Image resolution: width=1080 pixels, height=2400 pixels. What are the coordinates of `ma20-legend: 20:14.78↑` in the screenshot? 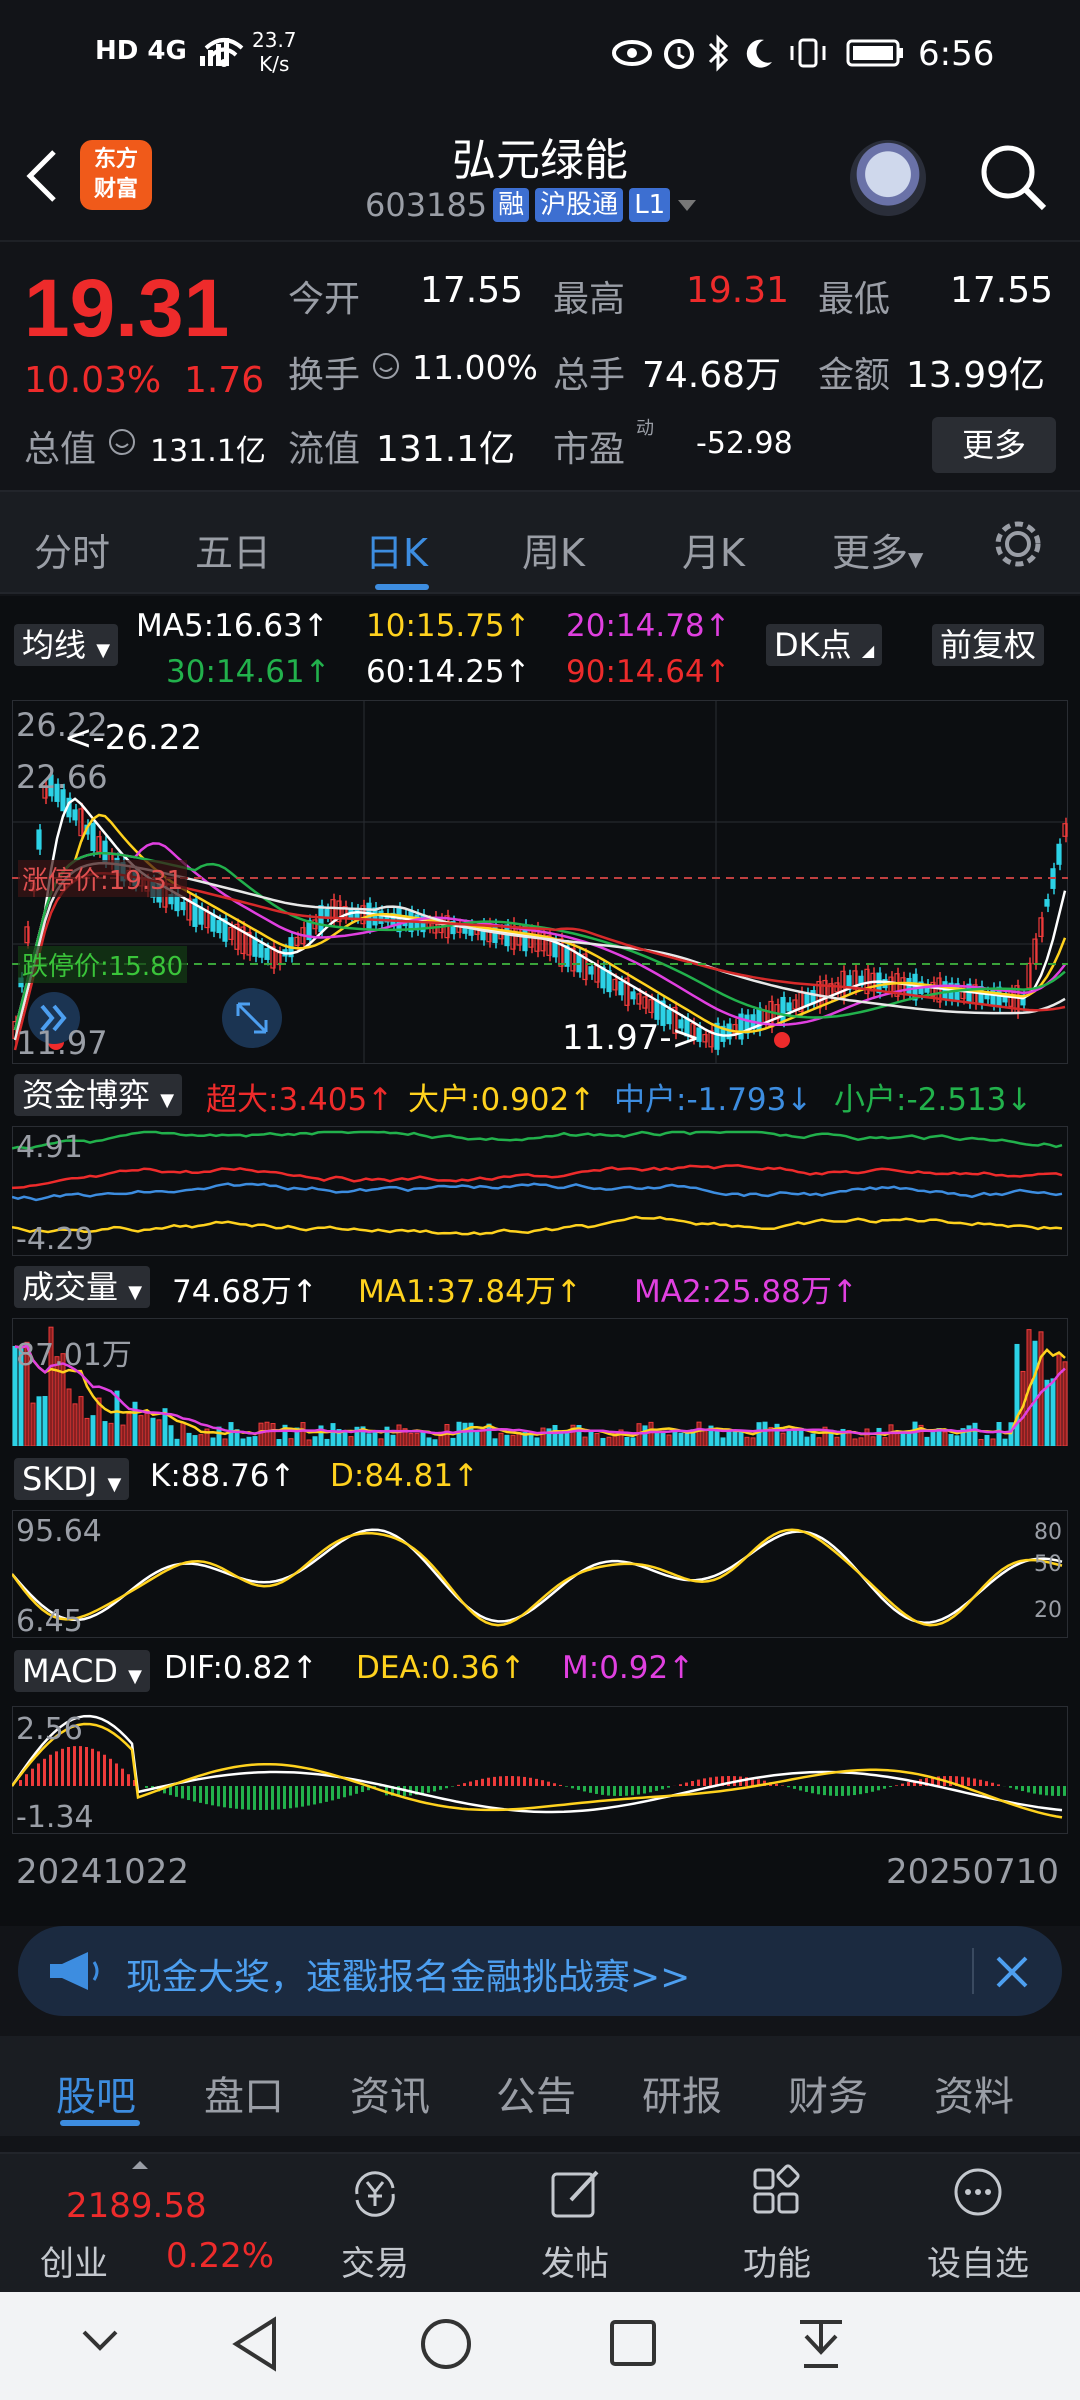 It's located at (648, 626).